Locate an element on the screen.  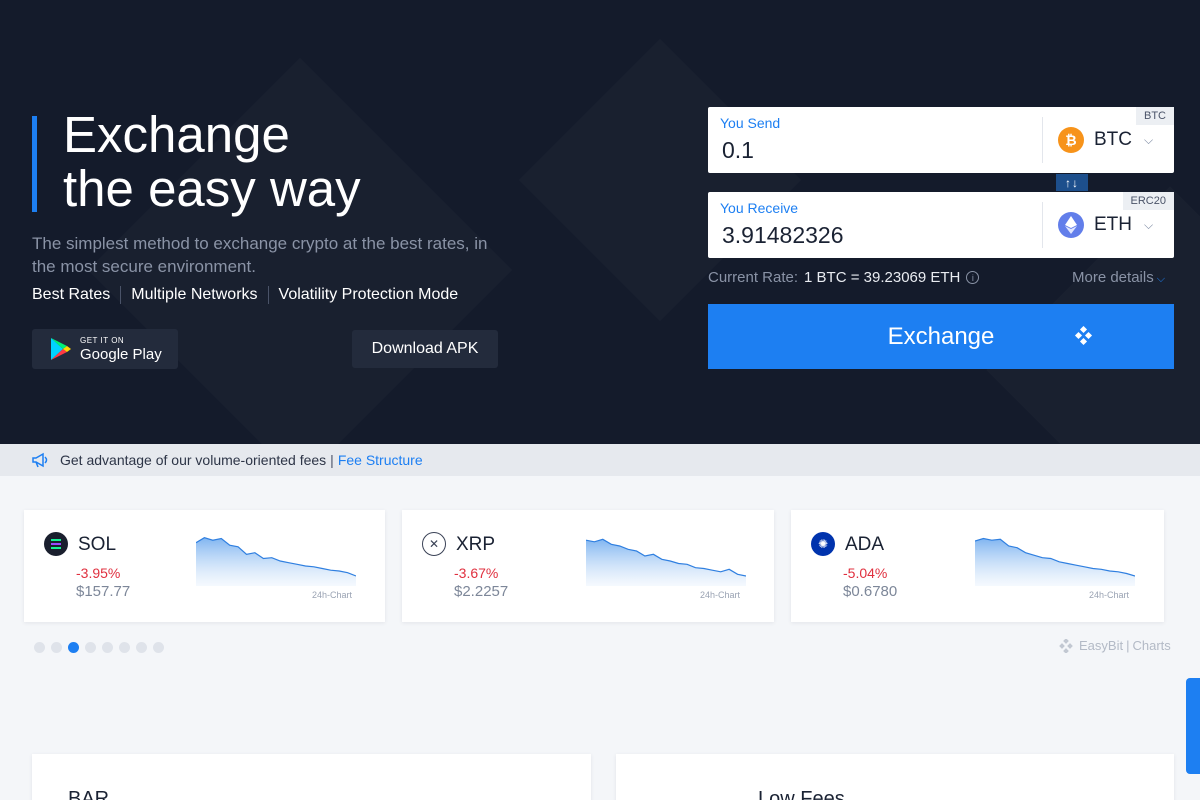
feature-multiple-networks: Multiple Networks is located at coordinates (194, 294).